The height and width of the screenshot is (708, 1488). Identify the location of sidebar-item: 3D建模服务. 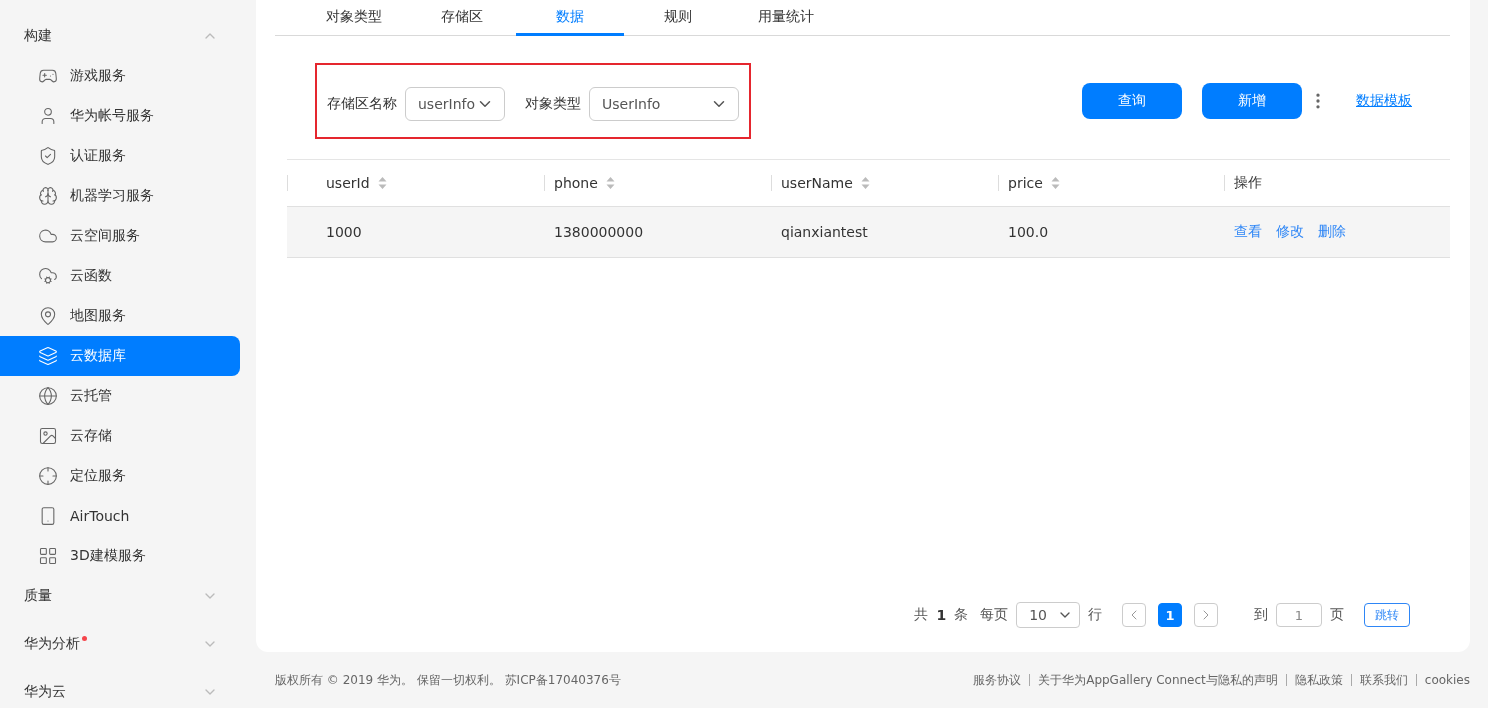
(120, 556).